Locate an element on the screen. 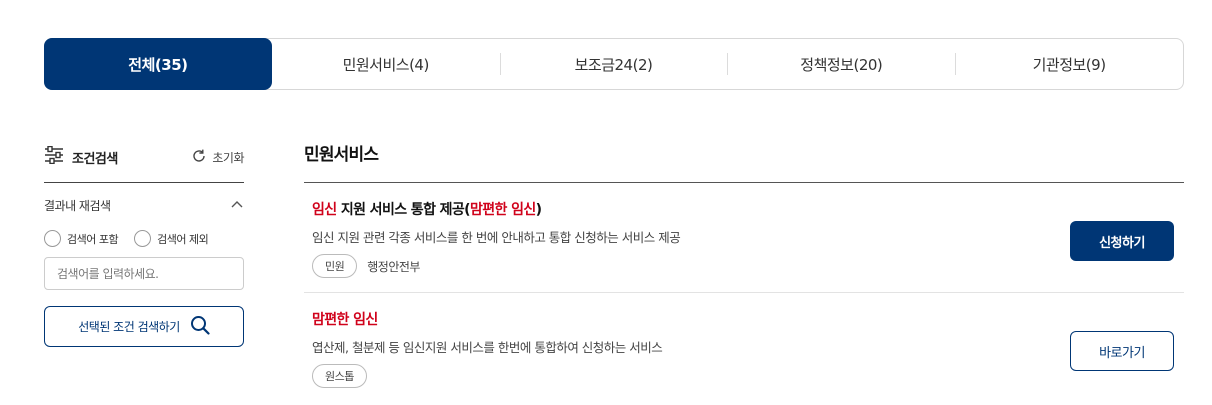  reset-button: 초기화 is located at coordinates (217, 157).